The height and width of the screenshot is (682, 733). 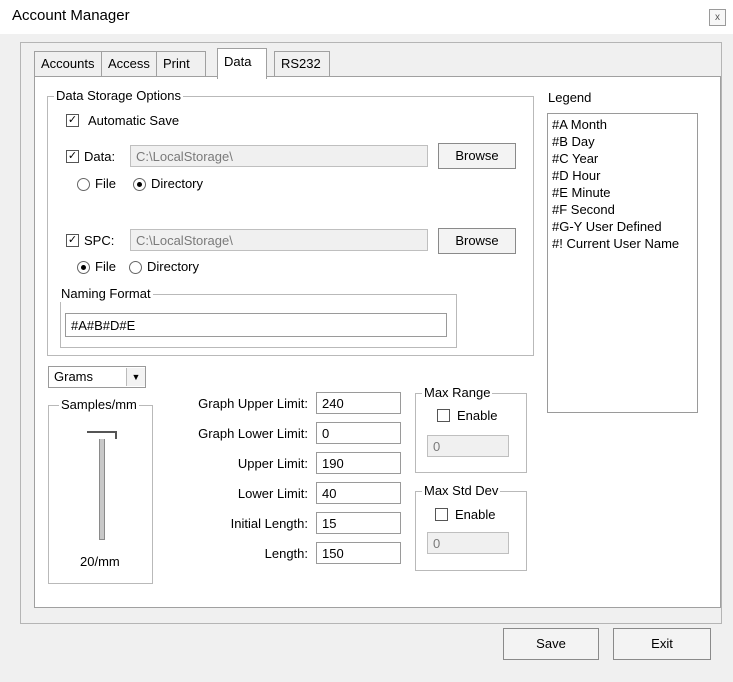 I want to click on upper-limit-label: Upper Limit:, so click(x=272, y=463).